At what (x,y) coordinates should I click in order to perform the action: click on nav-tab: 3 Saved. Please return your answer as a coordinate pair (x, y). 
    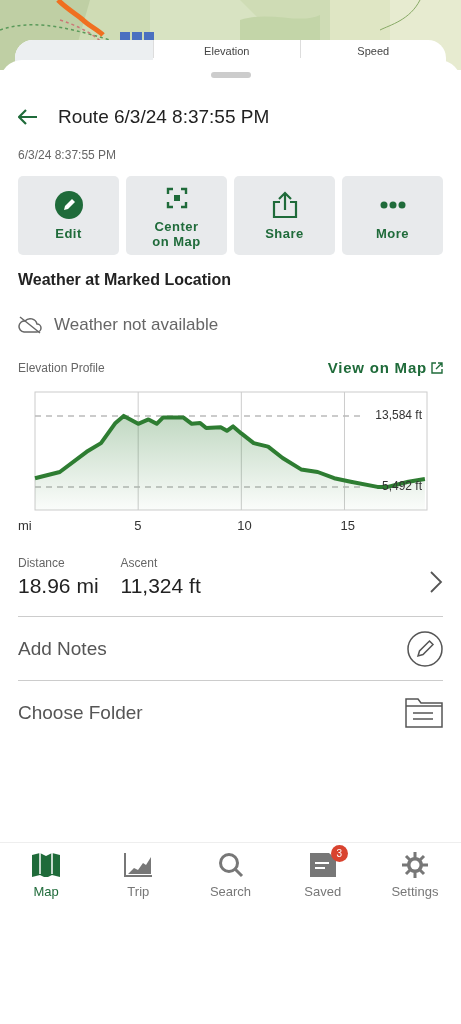
    Looking at the image, I should click on (322, 874).